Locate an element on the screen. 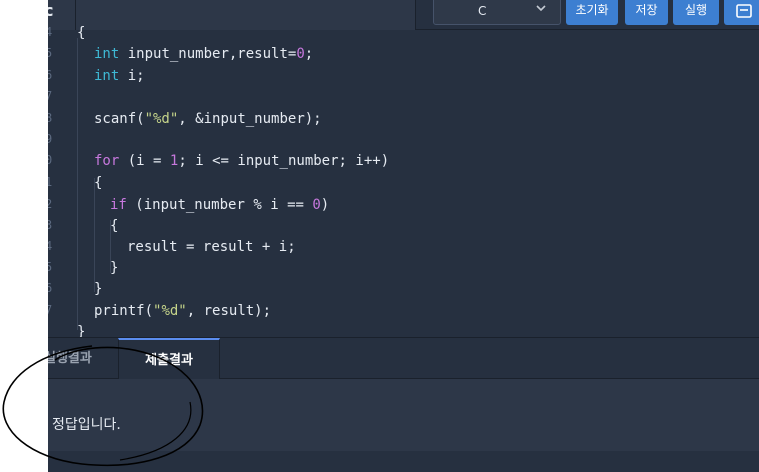 The image size is (759, 472). panel-icon is located at coordinates (744, 11).